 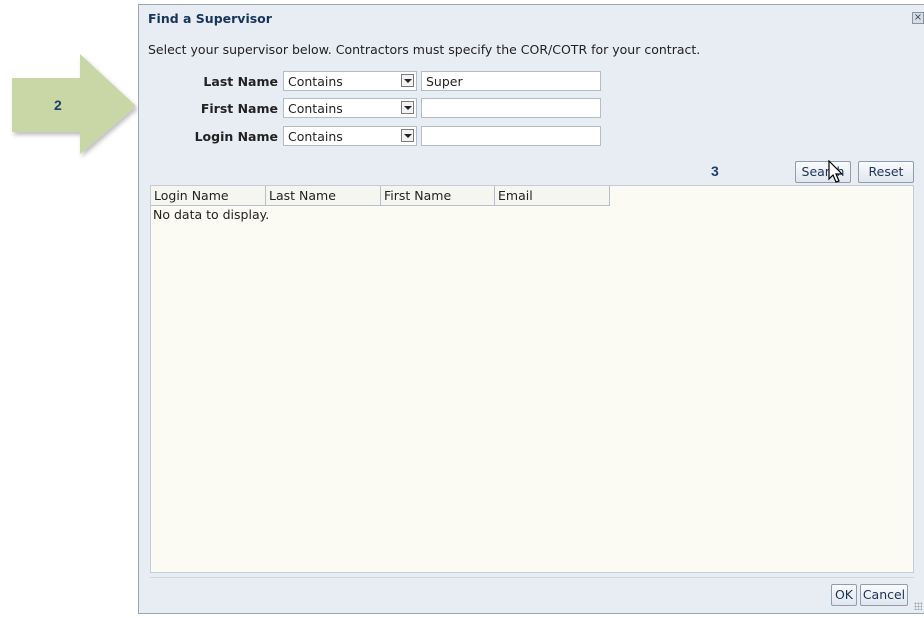 What do you see at coordinates (886, 172) in the screenshot?
I see `reset-button: Reset` at bounding box center [886, 172].